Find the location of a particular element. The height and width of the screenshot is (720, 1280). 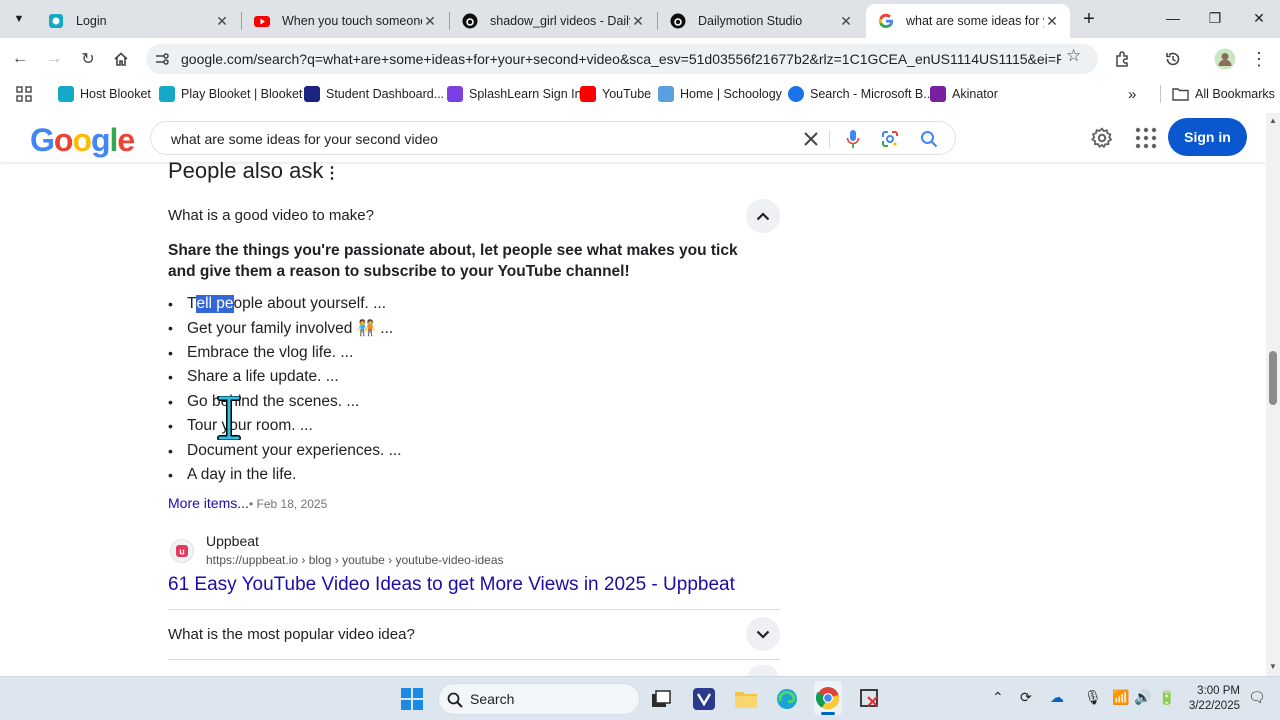

site-info-icon is located at coordinates (162, 59).